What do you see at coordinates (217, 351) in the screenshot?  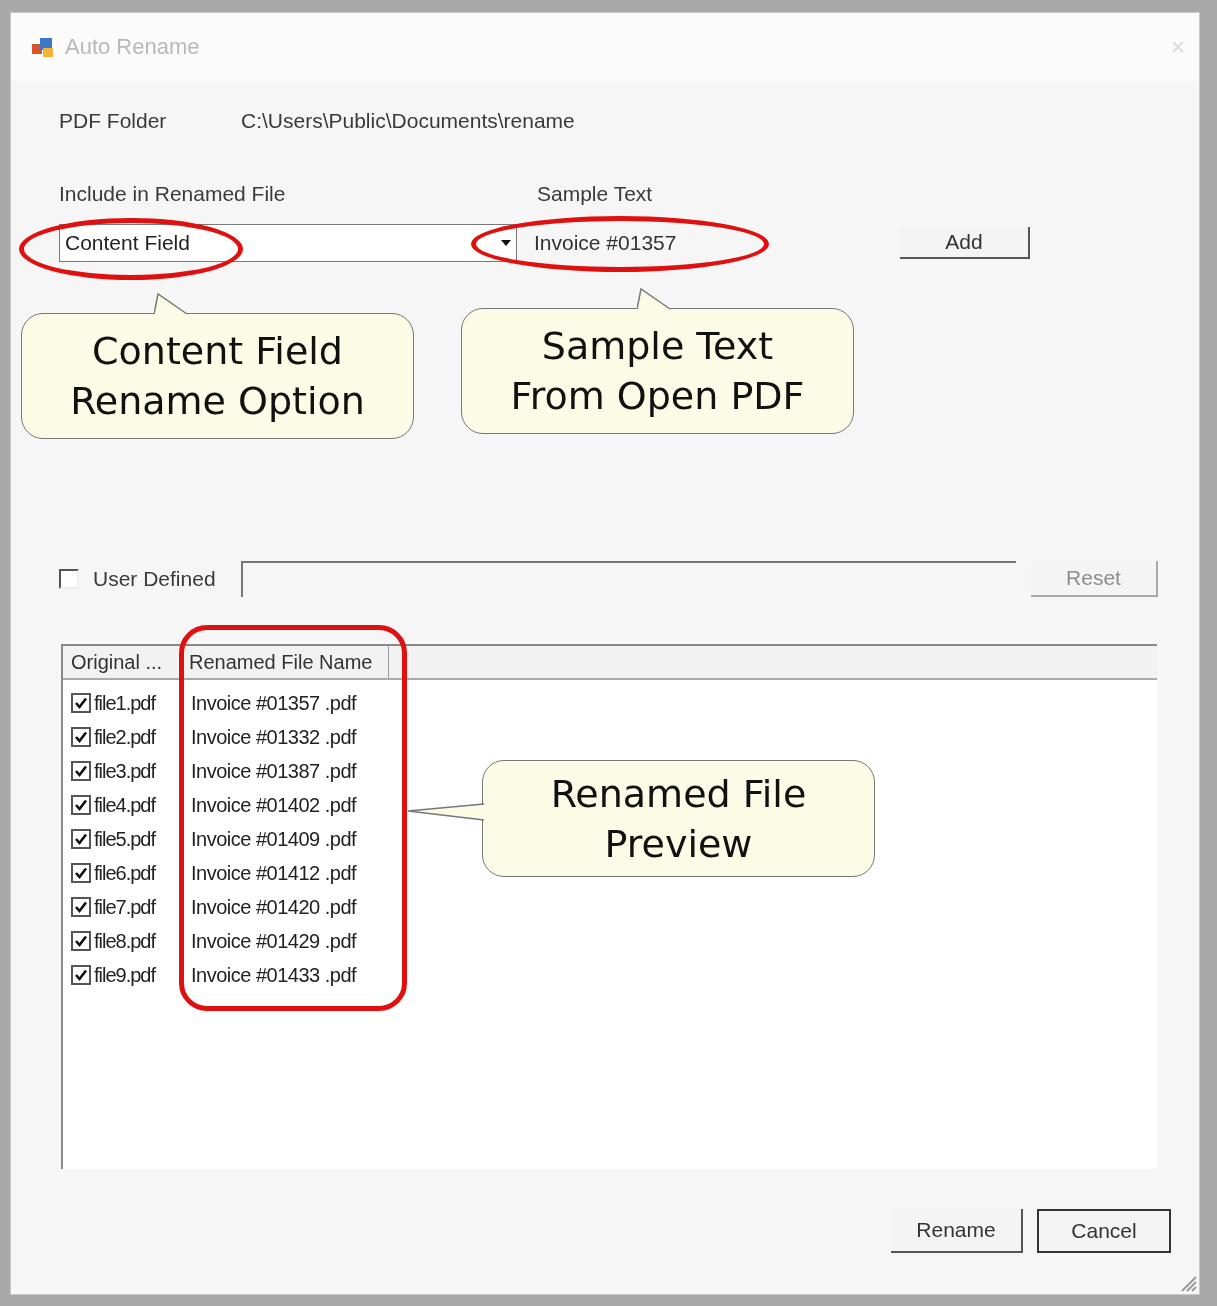 I see `callout-text: Content Field` at bounding box center [217, 351].